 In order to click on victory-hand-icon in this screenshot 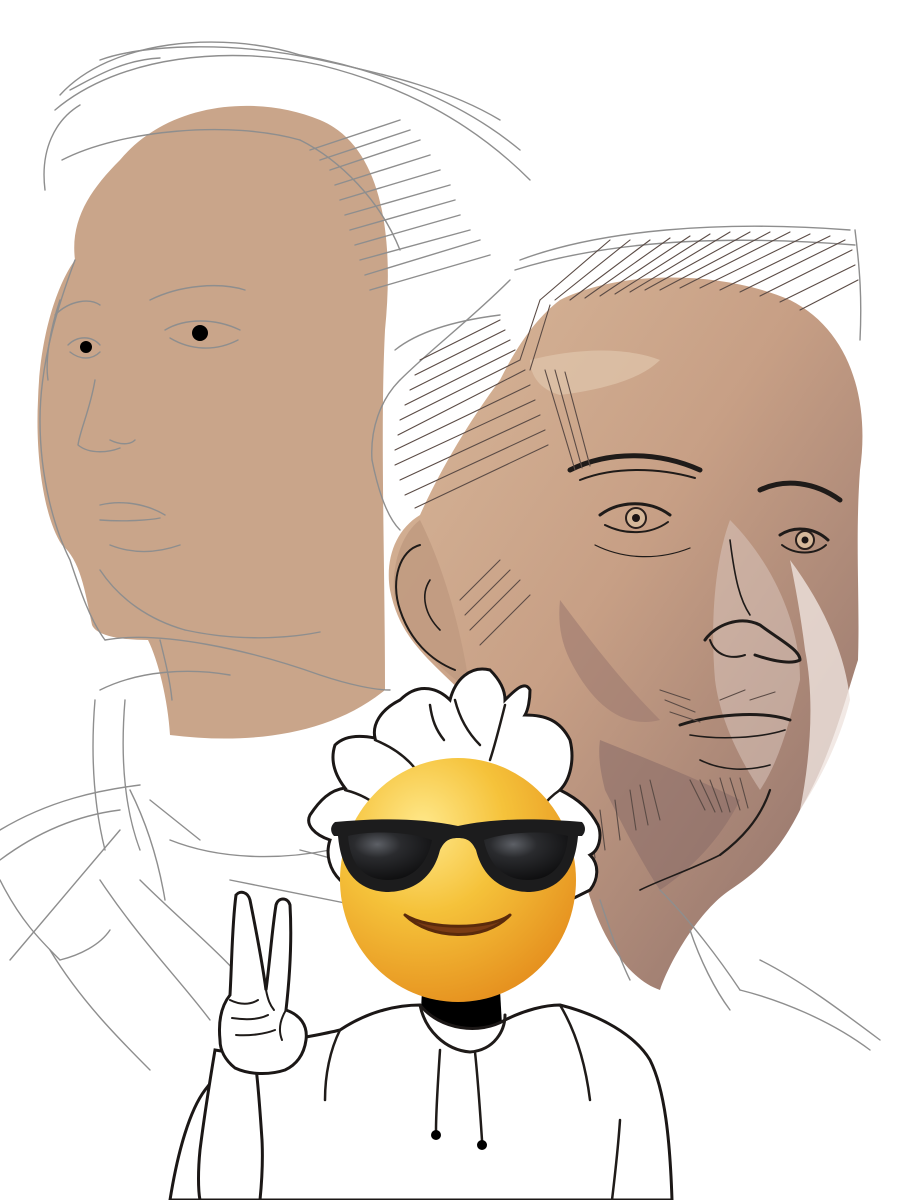, I will do `click(263, 982)`.